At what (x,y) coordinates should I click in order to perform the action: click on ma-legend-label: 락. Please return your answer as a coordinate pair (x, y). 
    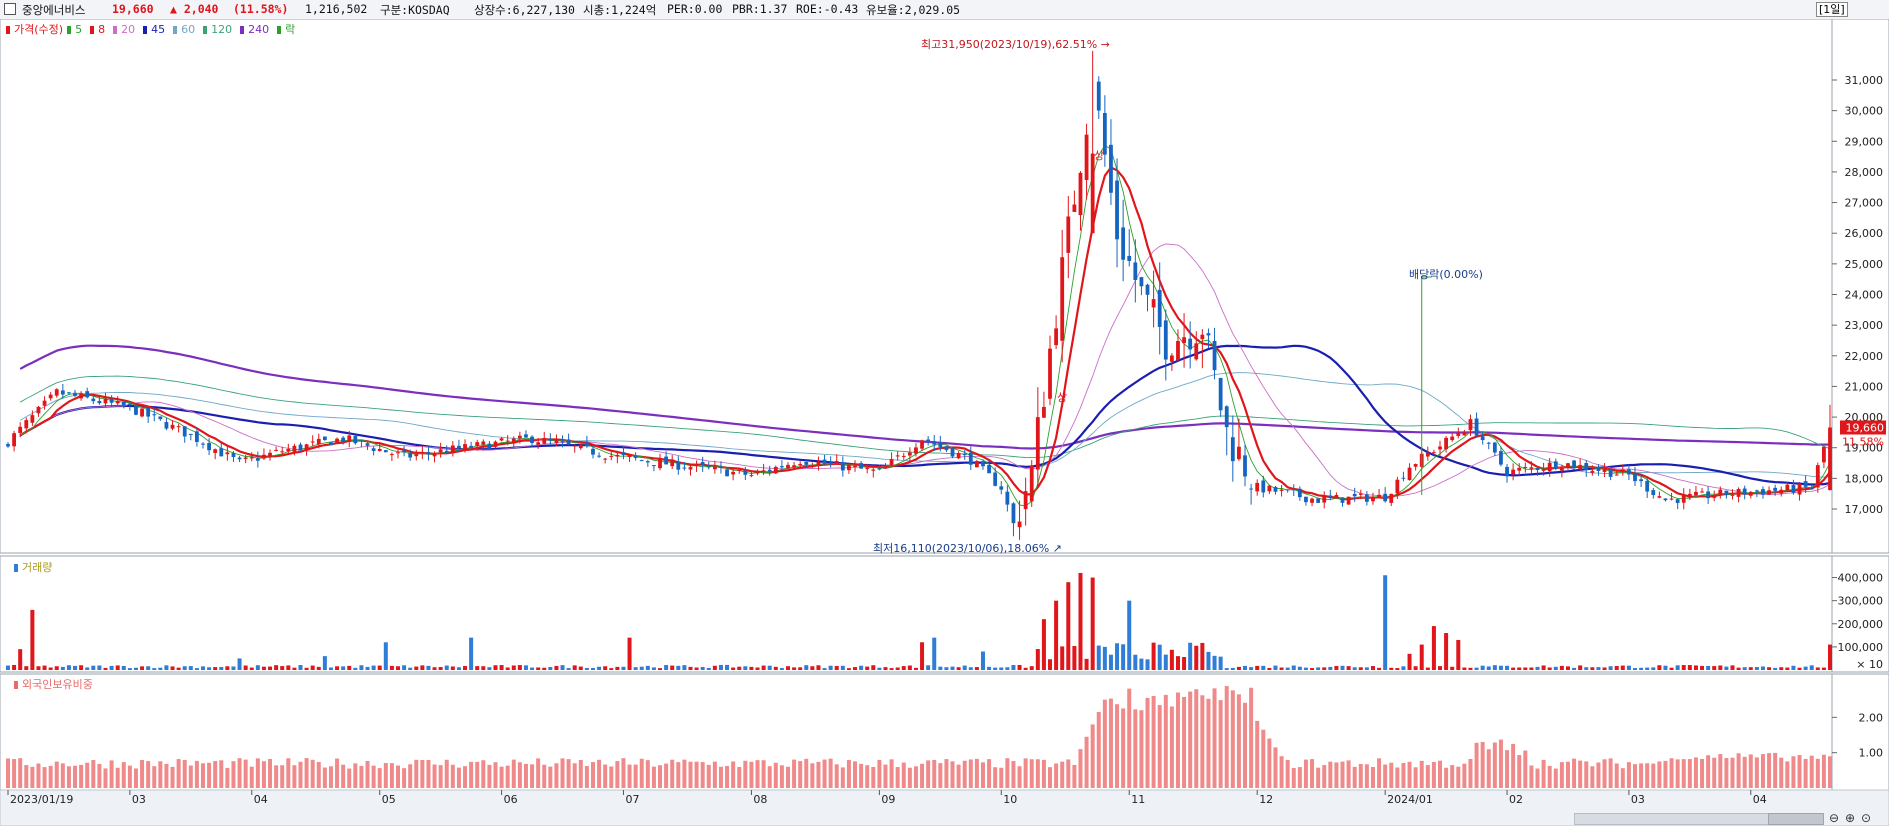
    Looking at the image, I should click on (290, 29).